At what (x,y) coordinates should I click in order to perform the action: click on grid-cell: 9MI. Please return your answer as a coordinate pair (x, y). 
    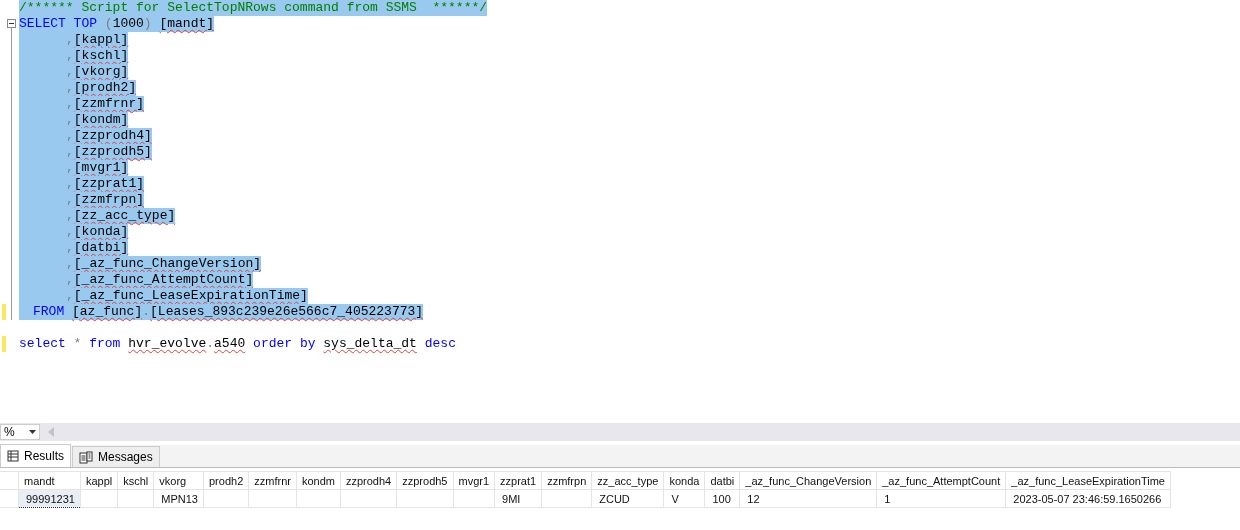
    Looking at the image, I should click on (518, 498).